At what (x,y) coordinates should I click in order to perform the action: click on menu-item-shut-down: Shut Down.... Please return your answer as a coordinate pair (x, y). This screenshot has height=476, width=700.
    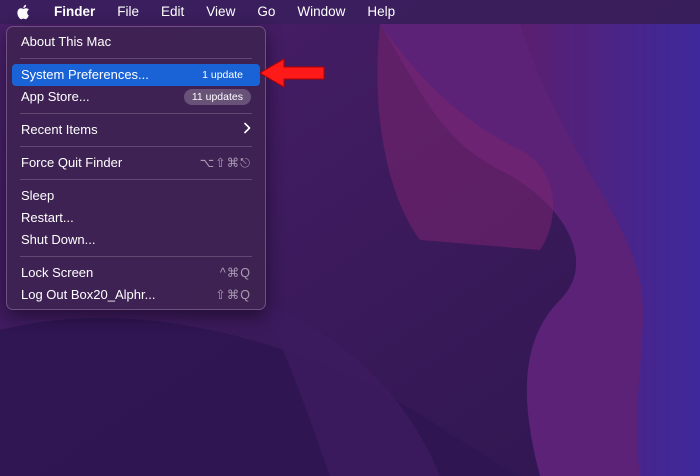
    Looking at the image, I should click on (136, 240).